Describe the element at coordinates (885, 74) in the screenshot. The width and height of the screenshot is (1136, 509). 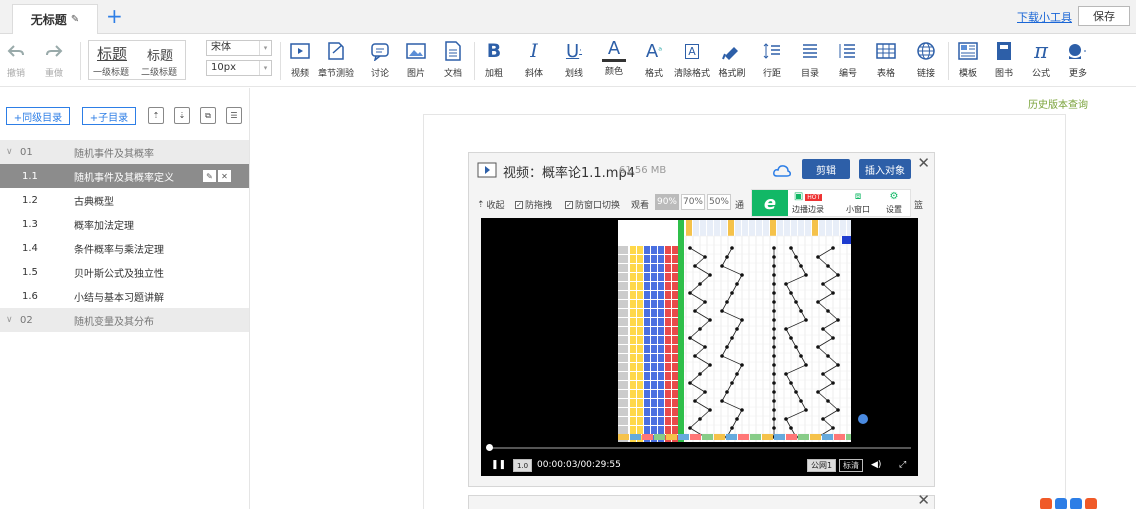
I see `table-label: 表格` at that location.